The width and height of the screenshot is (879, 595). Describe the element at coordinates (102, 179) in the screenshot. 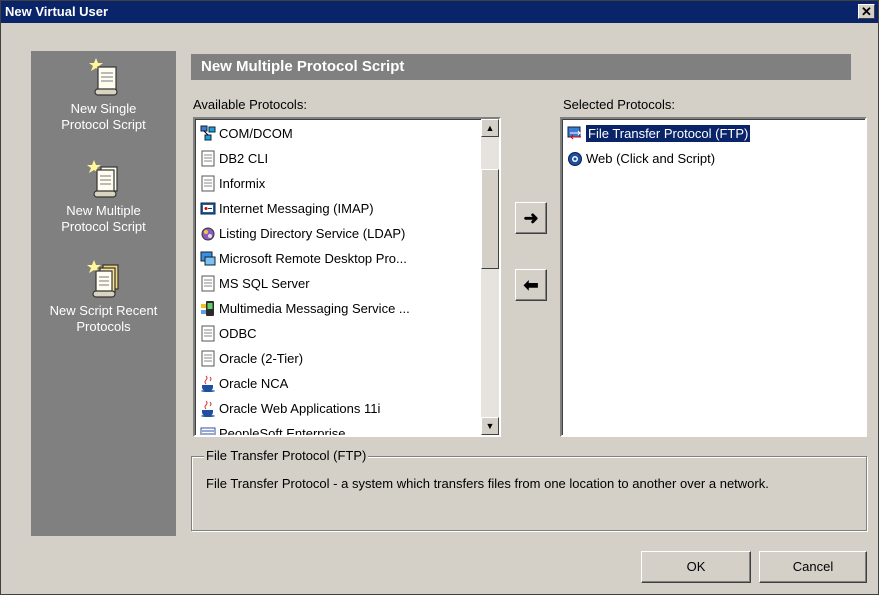

I see `multiple-script-icon` at that location.